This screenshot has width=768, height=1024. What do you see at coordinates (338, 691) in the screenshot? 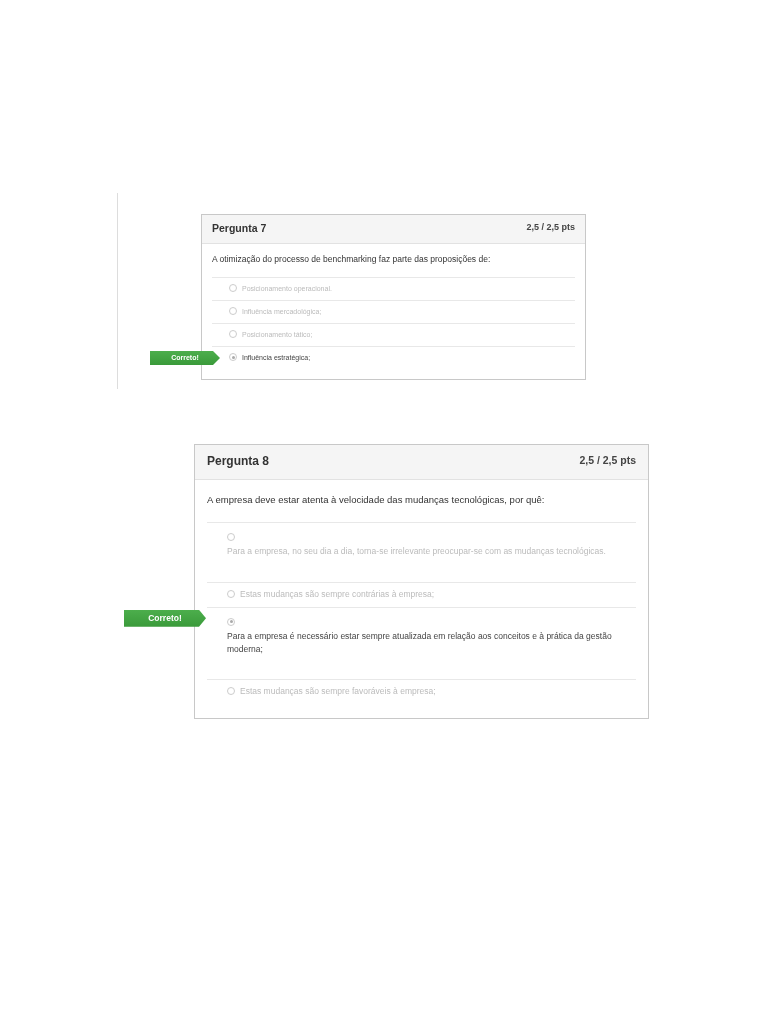
I see `answer-option: Estas mudanças são sempre favoráveis à empresa;` at bounding box center [338, 691].